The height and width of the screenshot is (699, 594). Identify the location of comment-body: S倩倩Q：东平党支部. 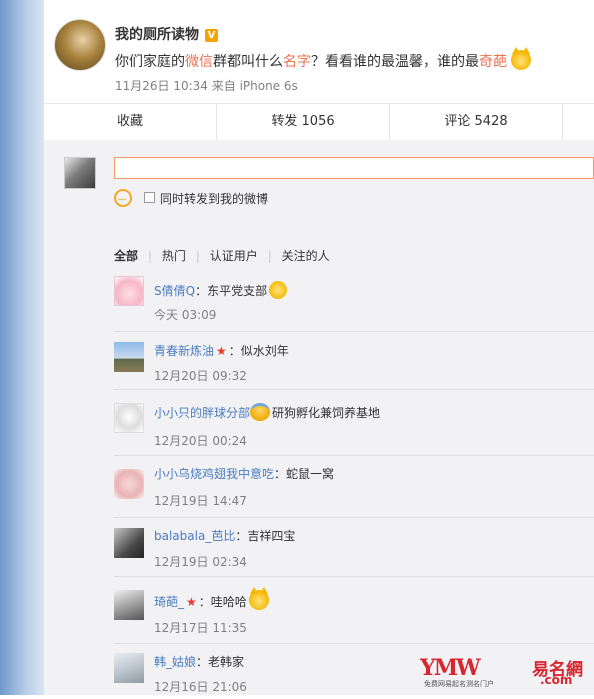
(221, 290).